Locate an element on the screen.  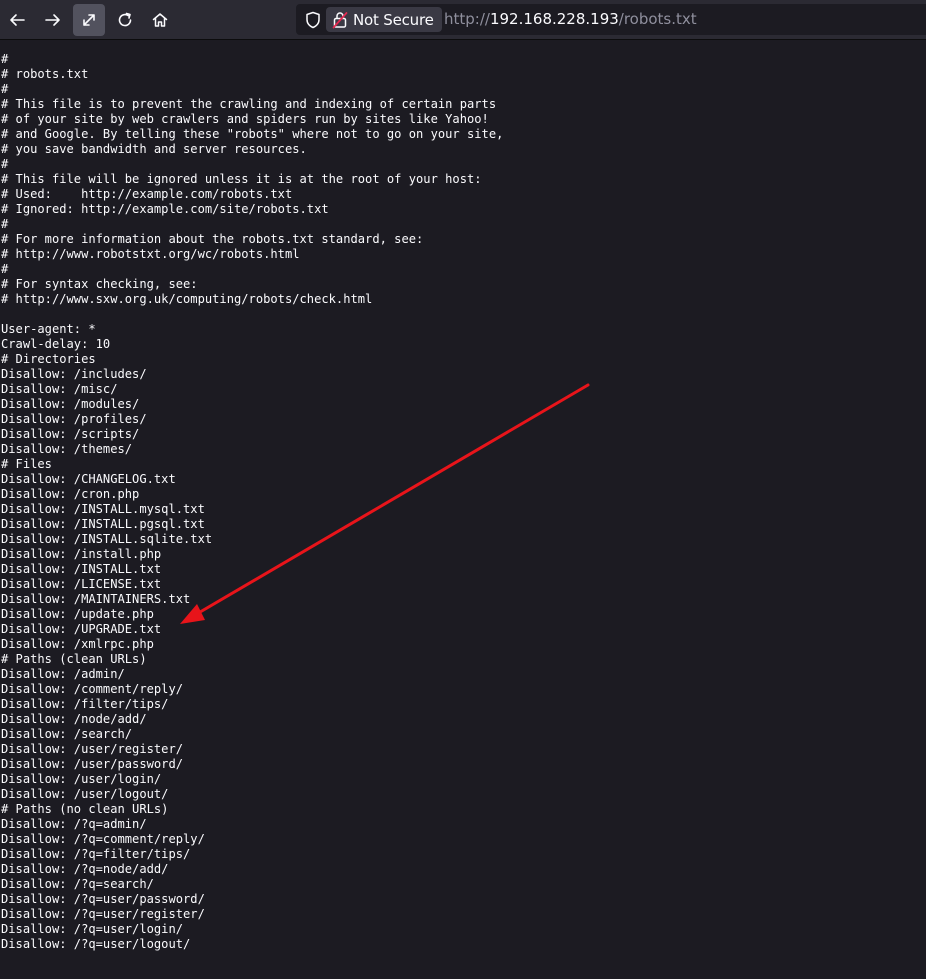
text-line: # Used: http://example.com/robots.txt is located at coordinates (147, 194).